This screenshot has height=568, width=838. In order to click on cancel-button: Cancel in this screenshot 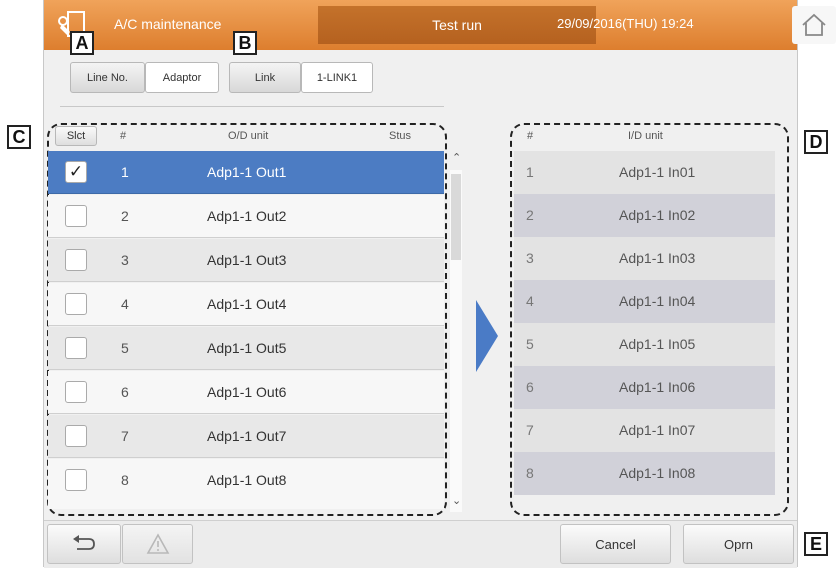, I will do `click(615, 544)`.